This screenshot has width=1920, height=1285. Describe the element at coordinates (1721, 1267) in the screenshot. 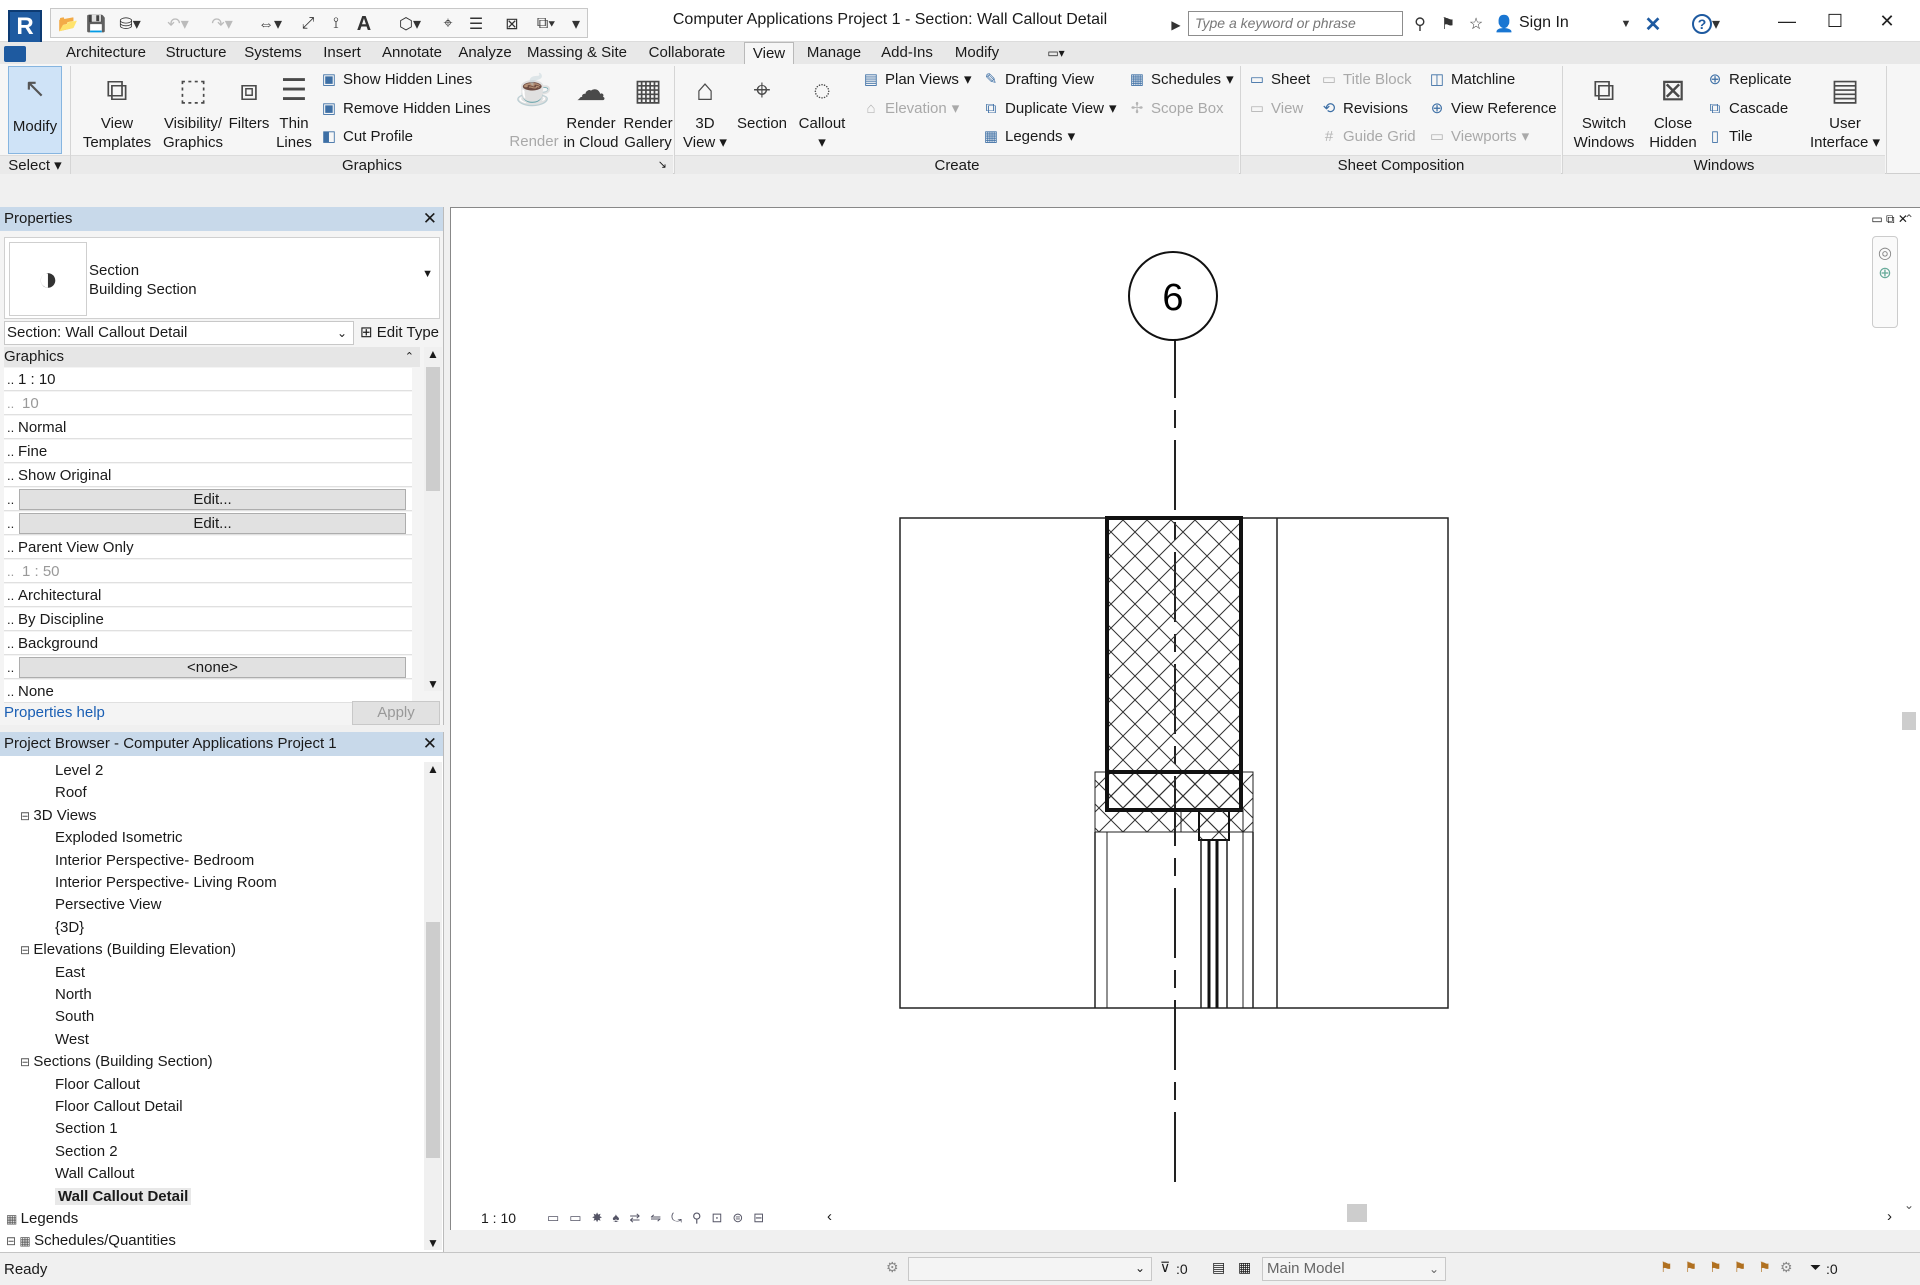

I see `selection-filter-icons: ⚑⚑⚑⚑⚑` at that location.